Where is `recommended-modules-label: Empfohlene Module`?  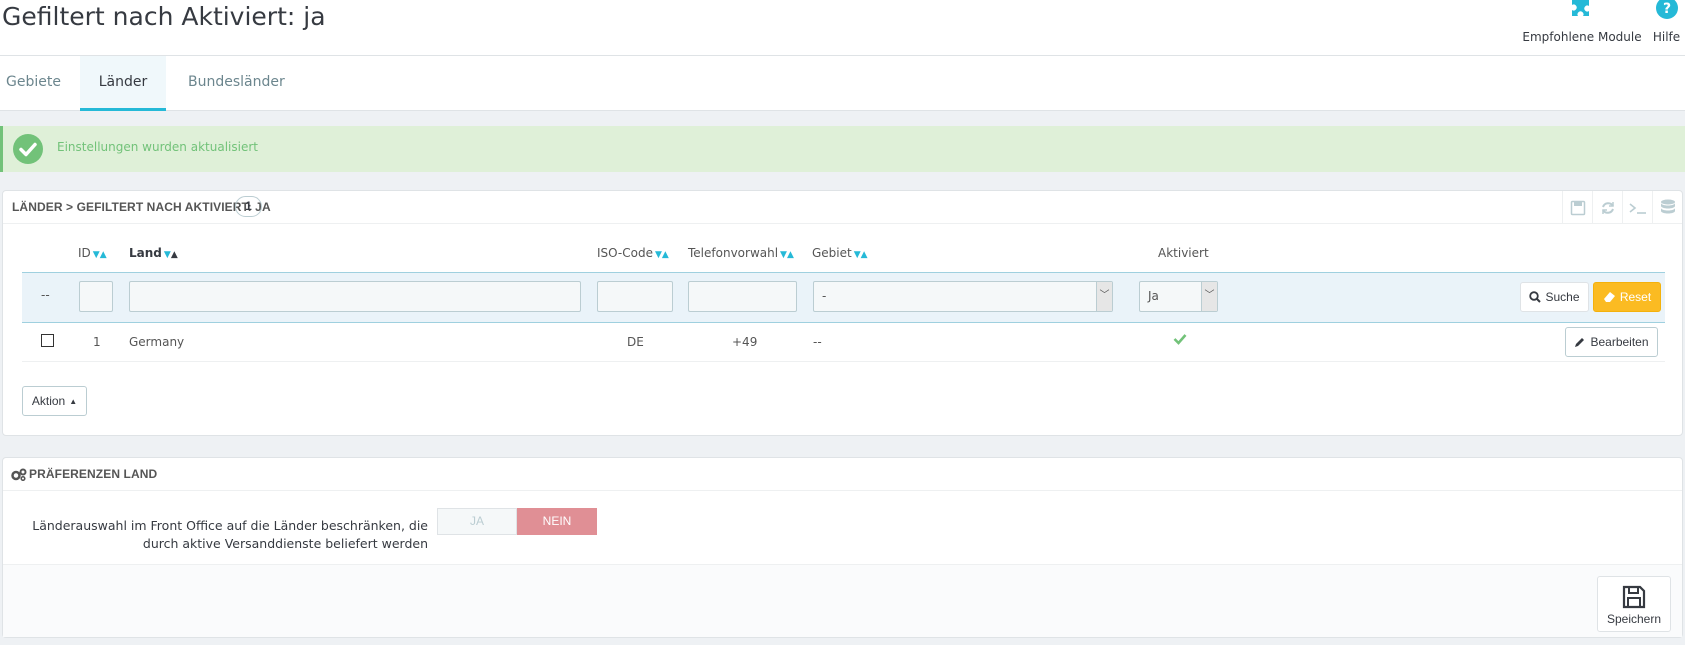
recommended-modules-label: Empfohlene Module is located at coordinates (1582, 37).